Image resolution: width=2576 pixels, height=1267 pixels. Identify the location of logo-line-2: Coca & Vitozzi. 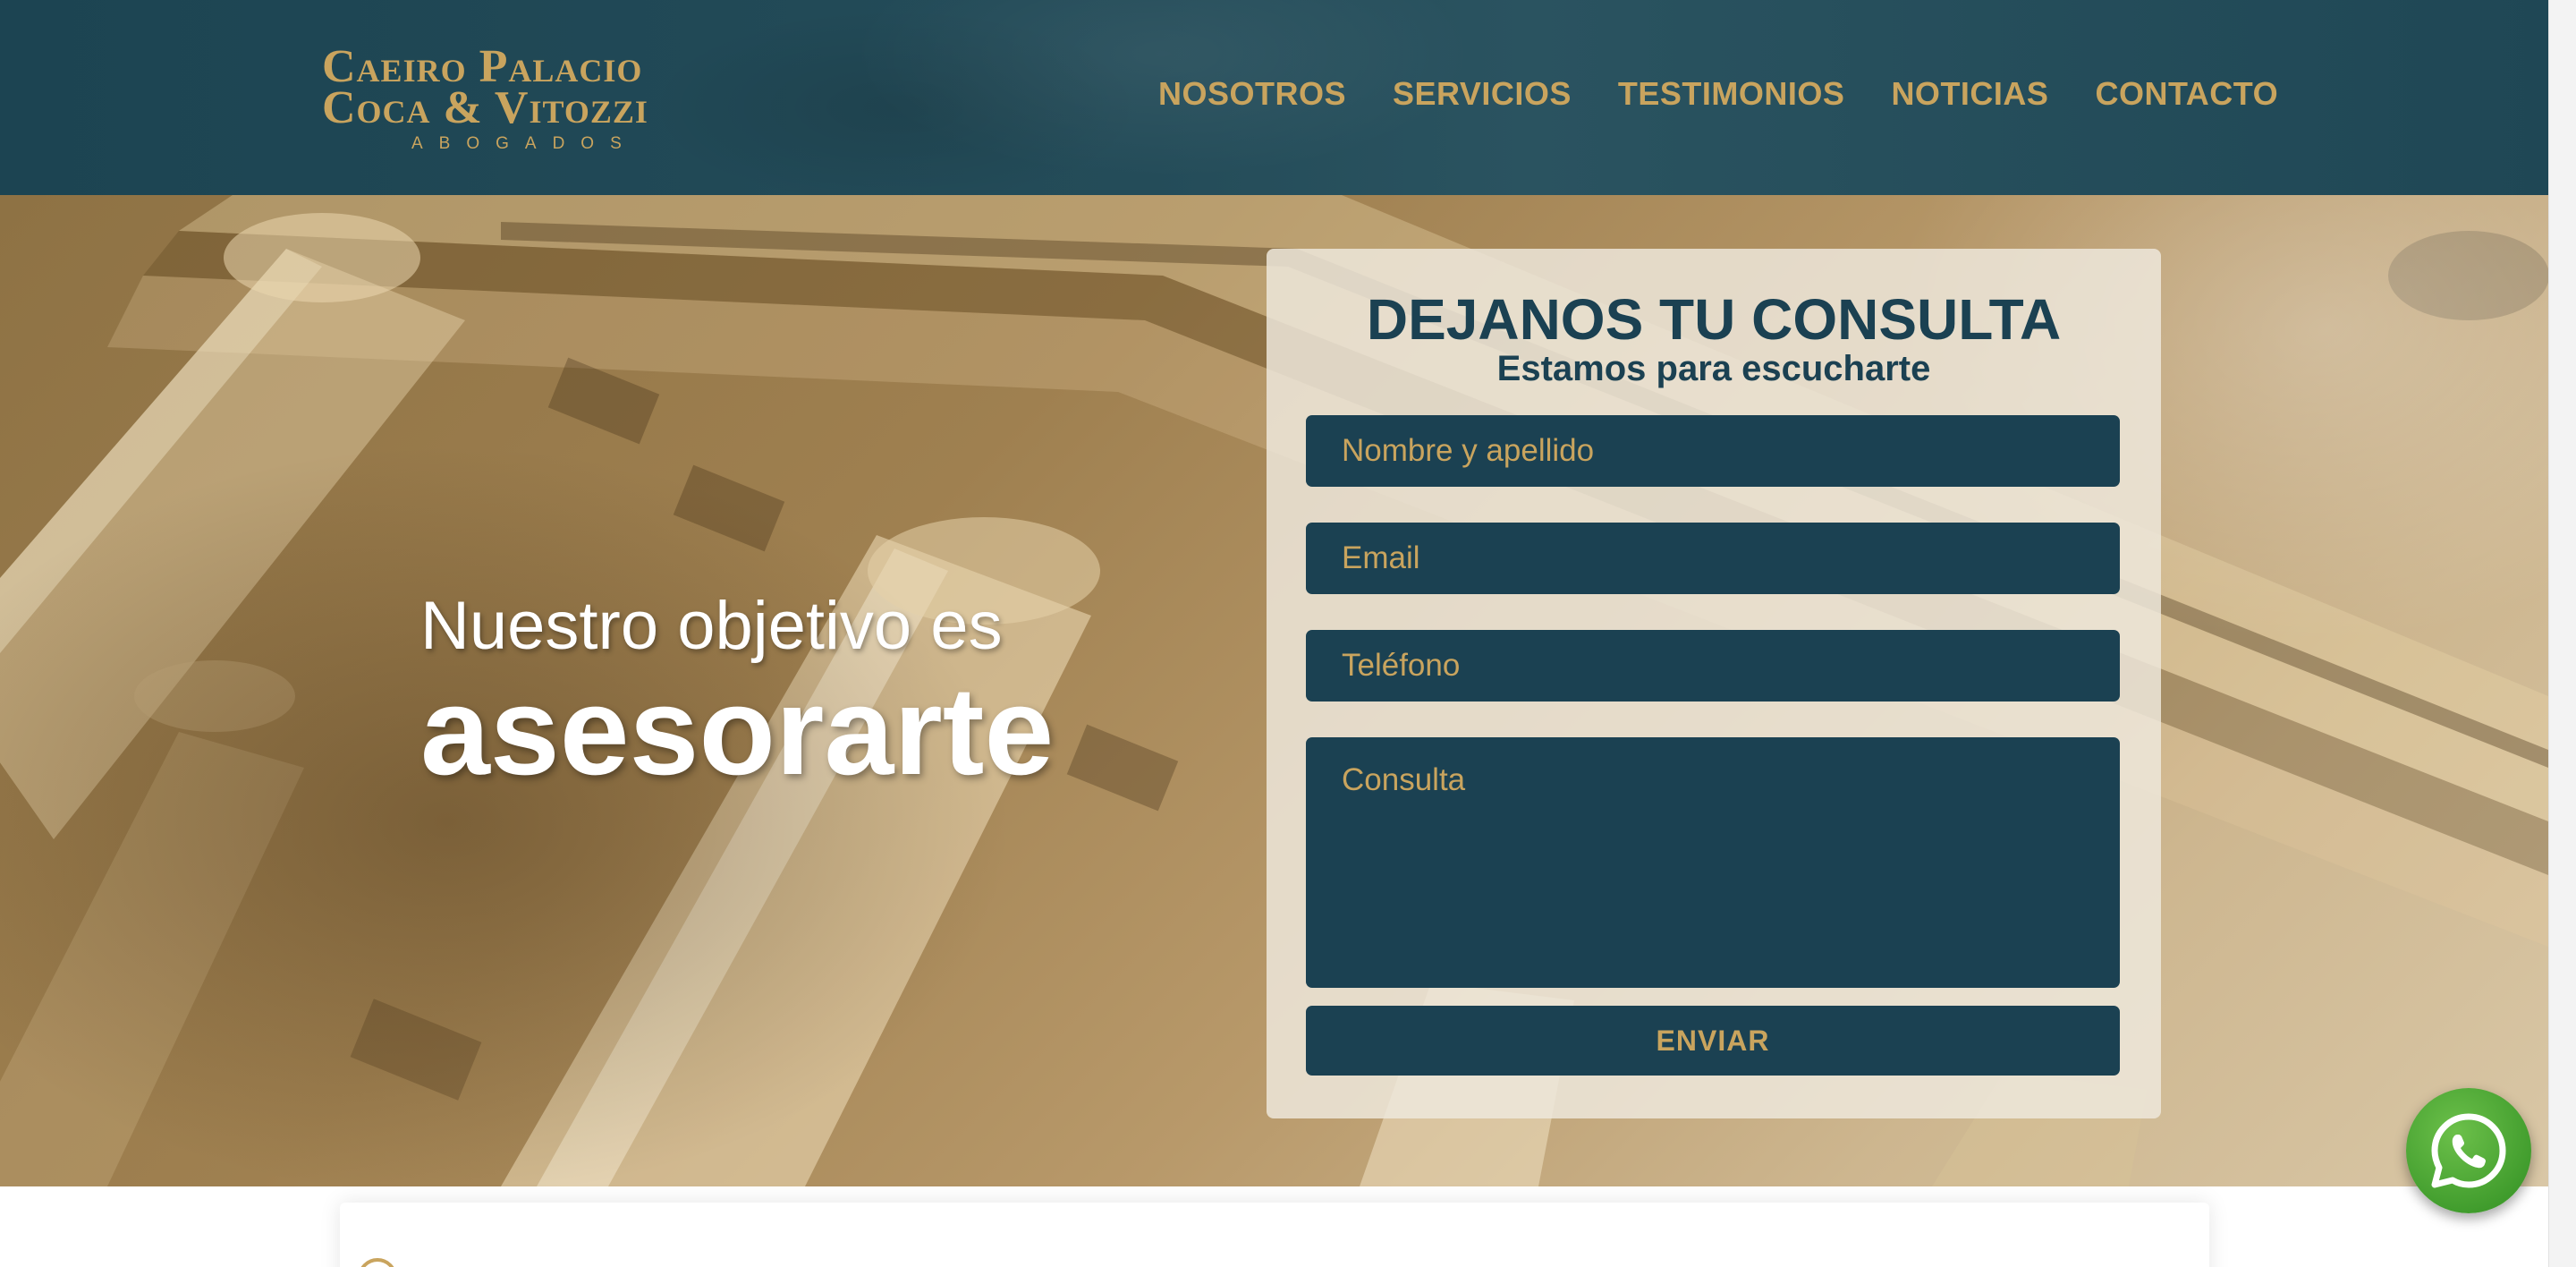
(485, 108).